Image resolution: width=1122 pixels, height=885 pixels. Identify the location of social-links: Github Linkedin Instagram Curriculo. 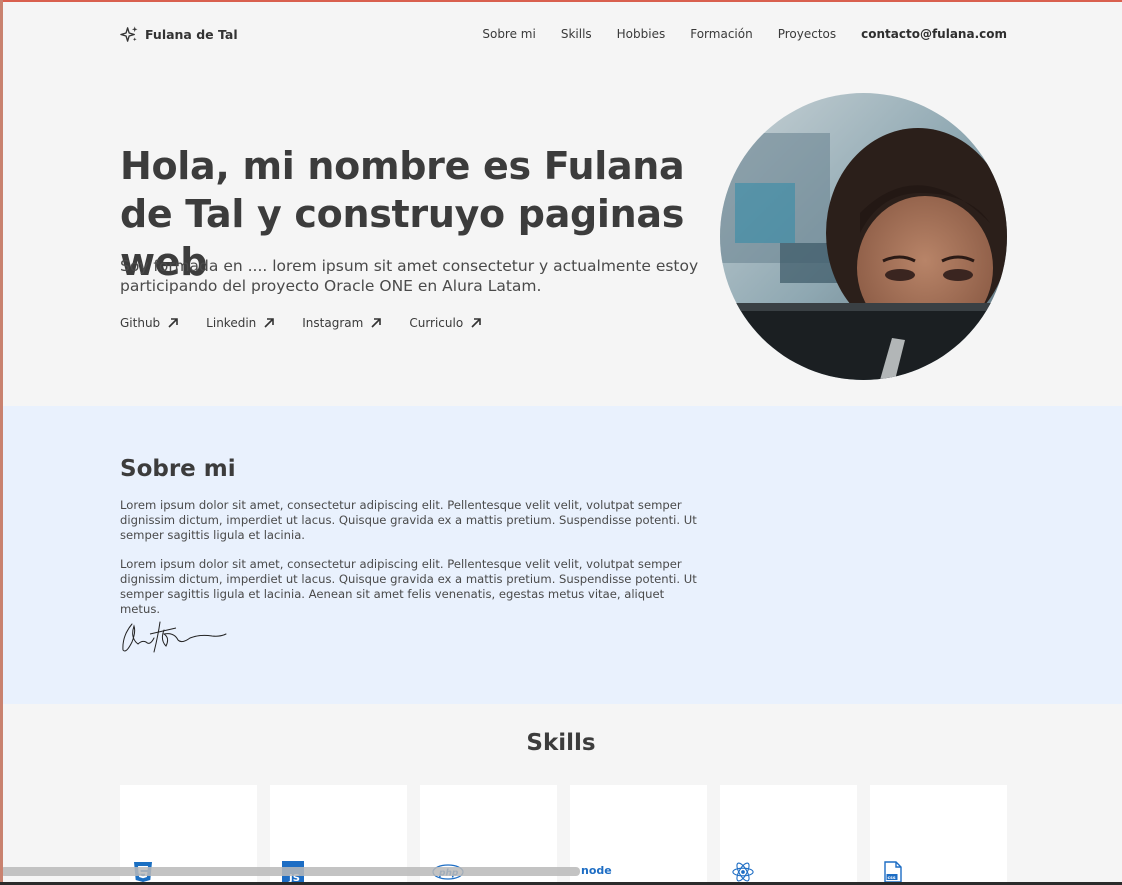
(314, 323).